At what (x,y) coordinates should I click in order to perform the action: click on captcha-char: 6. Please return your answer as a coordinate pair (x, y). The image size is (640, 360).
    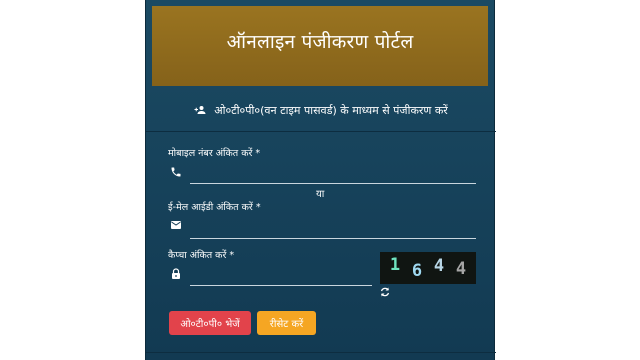
    Looking at the image, I should click on (417, 271).